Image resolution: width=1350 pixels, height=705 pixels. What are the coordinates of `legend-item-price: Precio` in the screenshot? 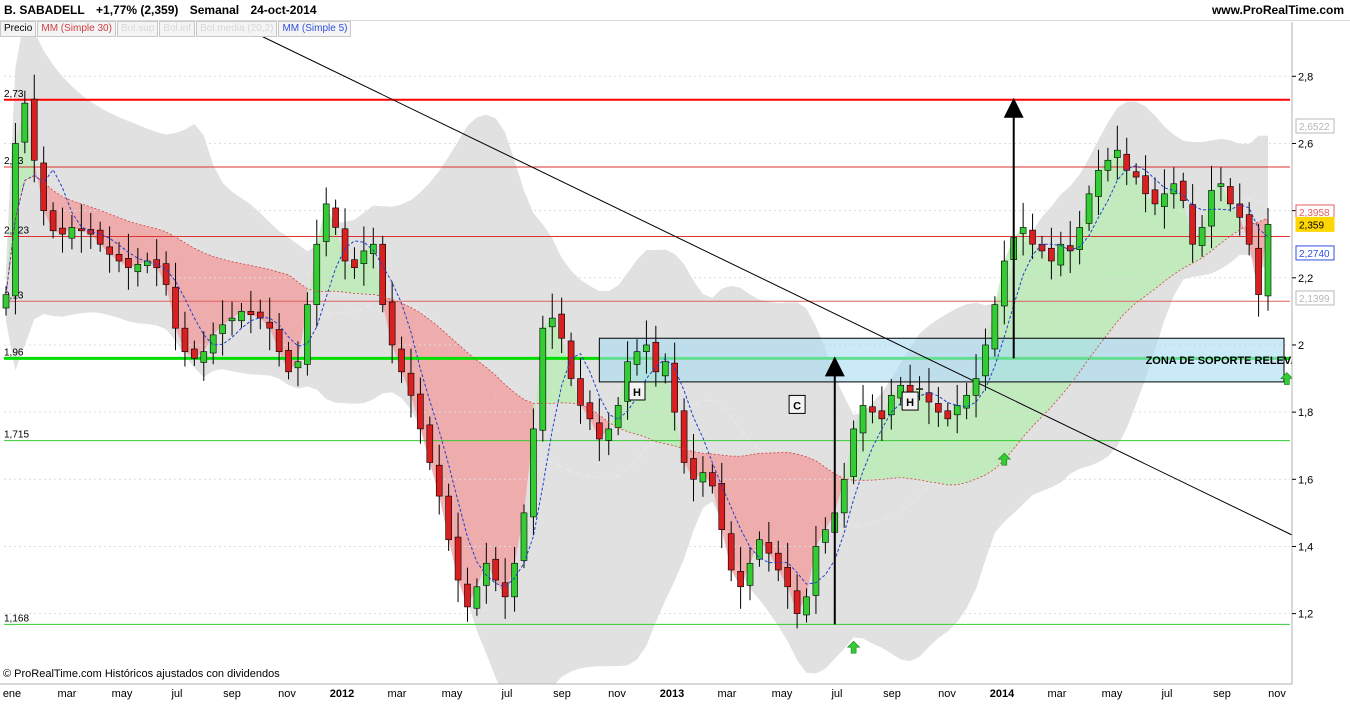 It's located at (18, 29).